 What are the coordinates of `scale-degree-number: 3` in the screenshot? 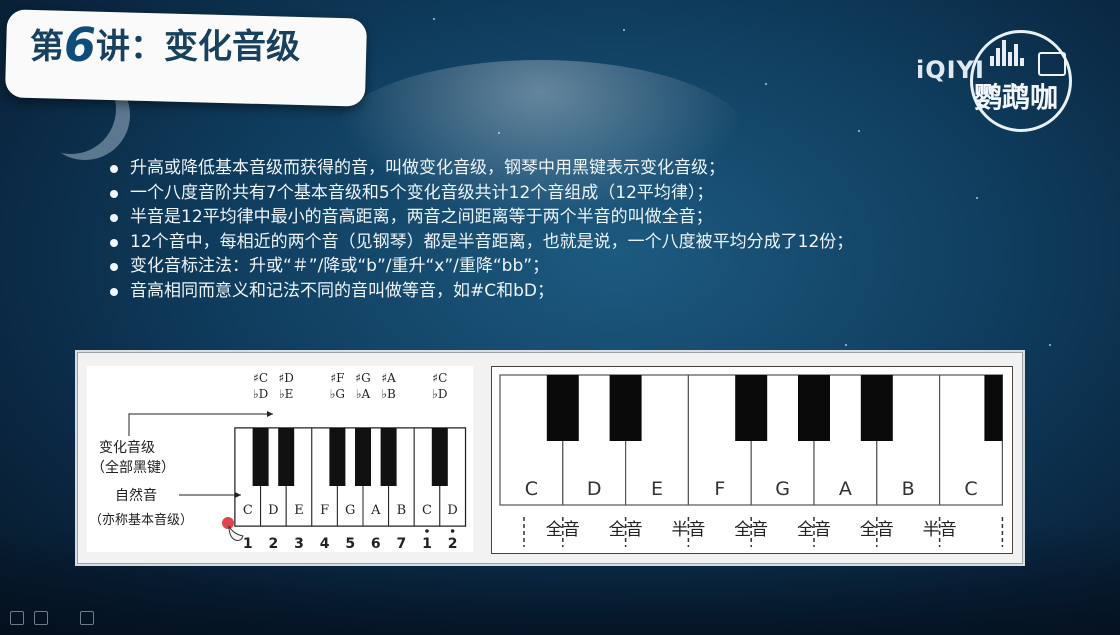 It's located at (299, 544).